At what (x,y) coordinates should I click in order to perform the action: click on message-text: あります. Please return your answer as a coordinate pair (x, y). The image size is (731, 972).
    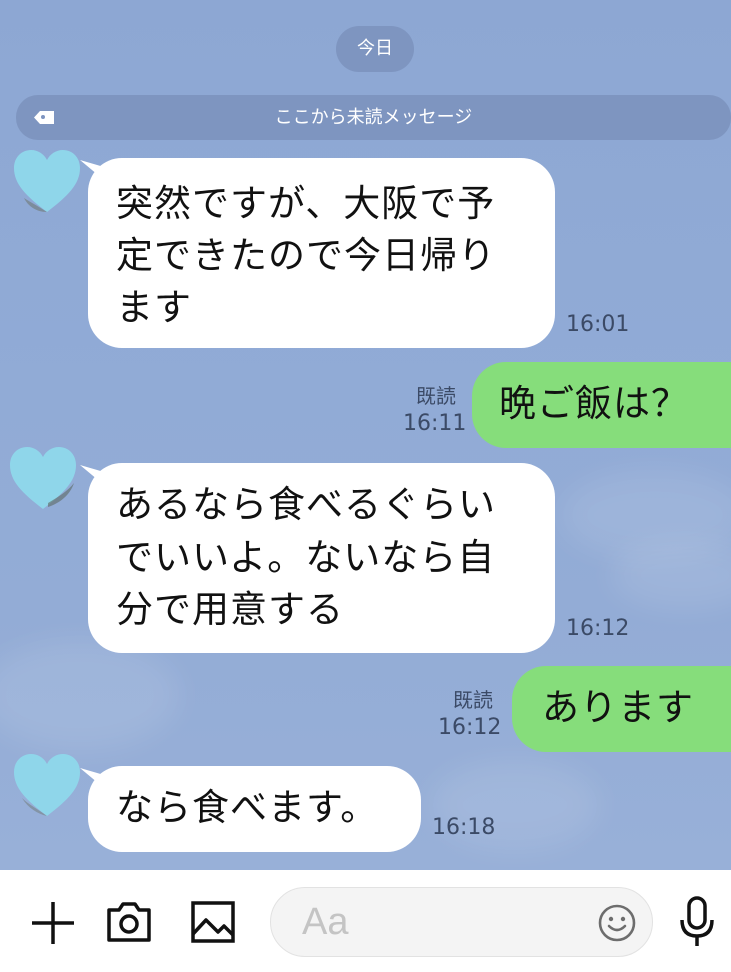
    Looking at the image, I should click on (618, 707).